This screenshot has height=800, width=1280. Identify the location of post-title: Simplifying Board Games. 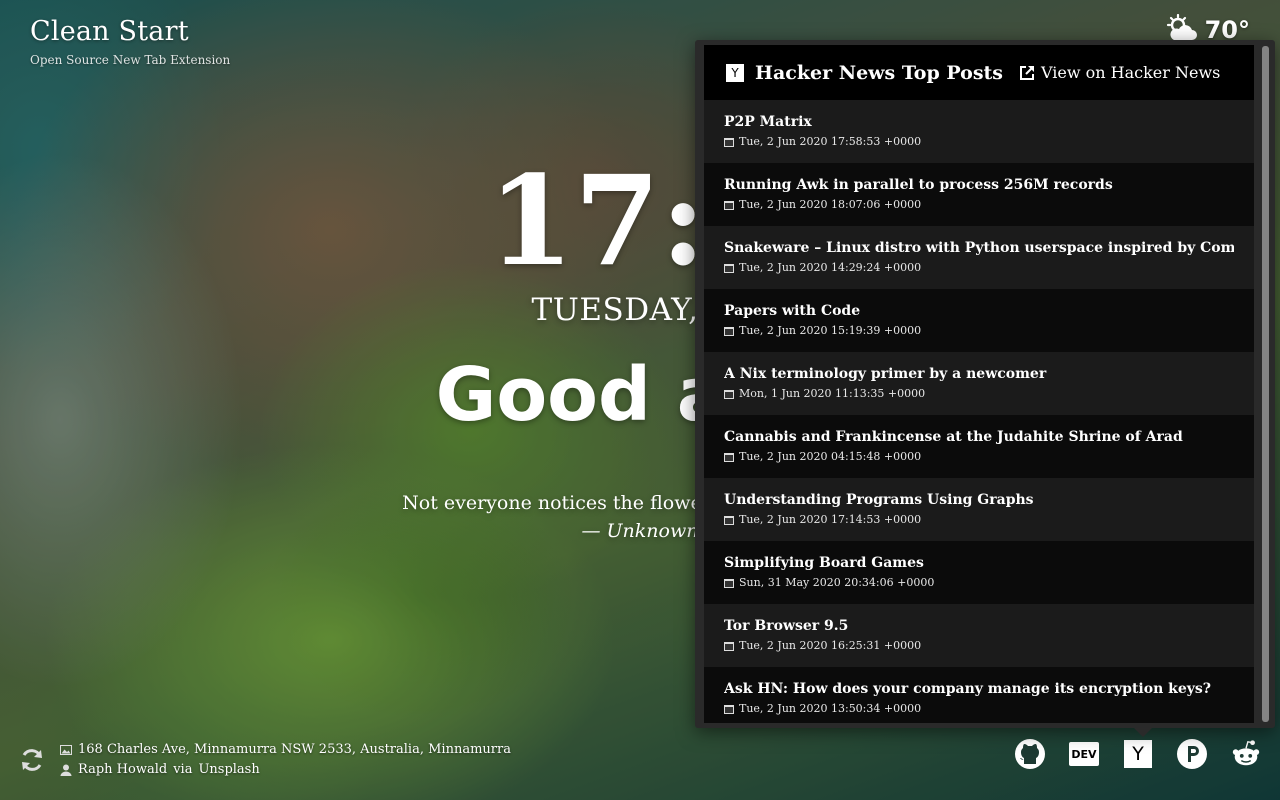
(824, 563).